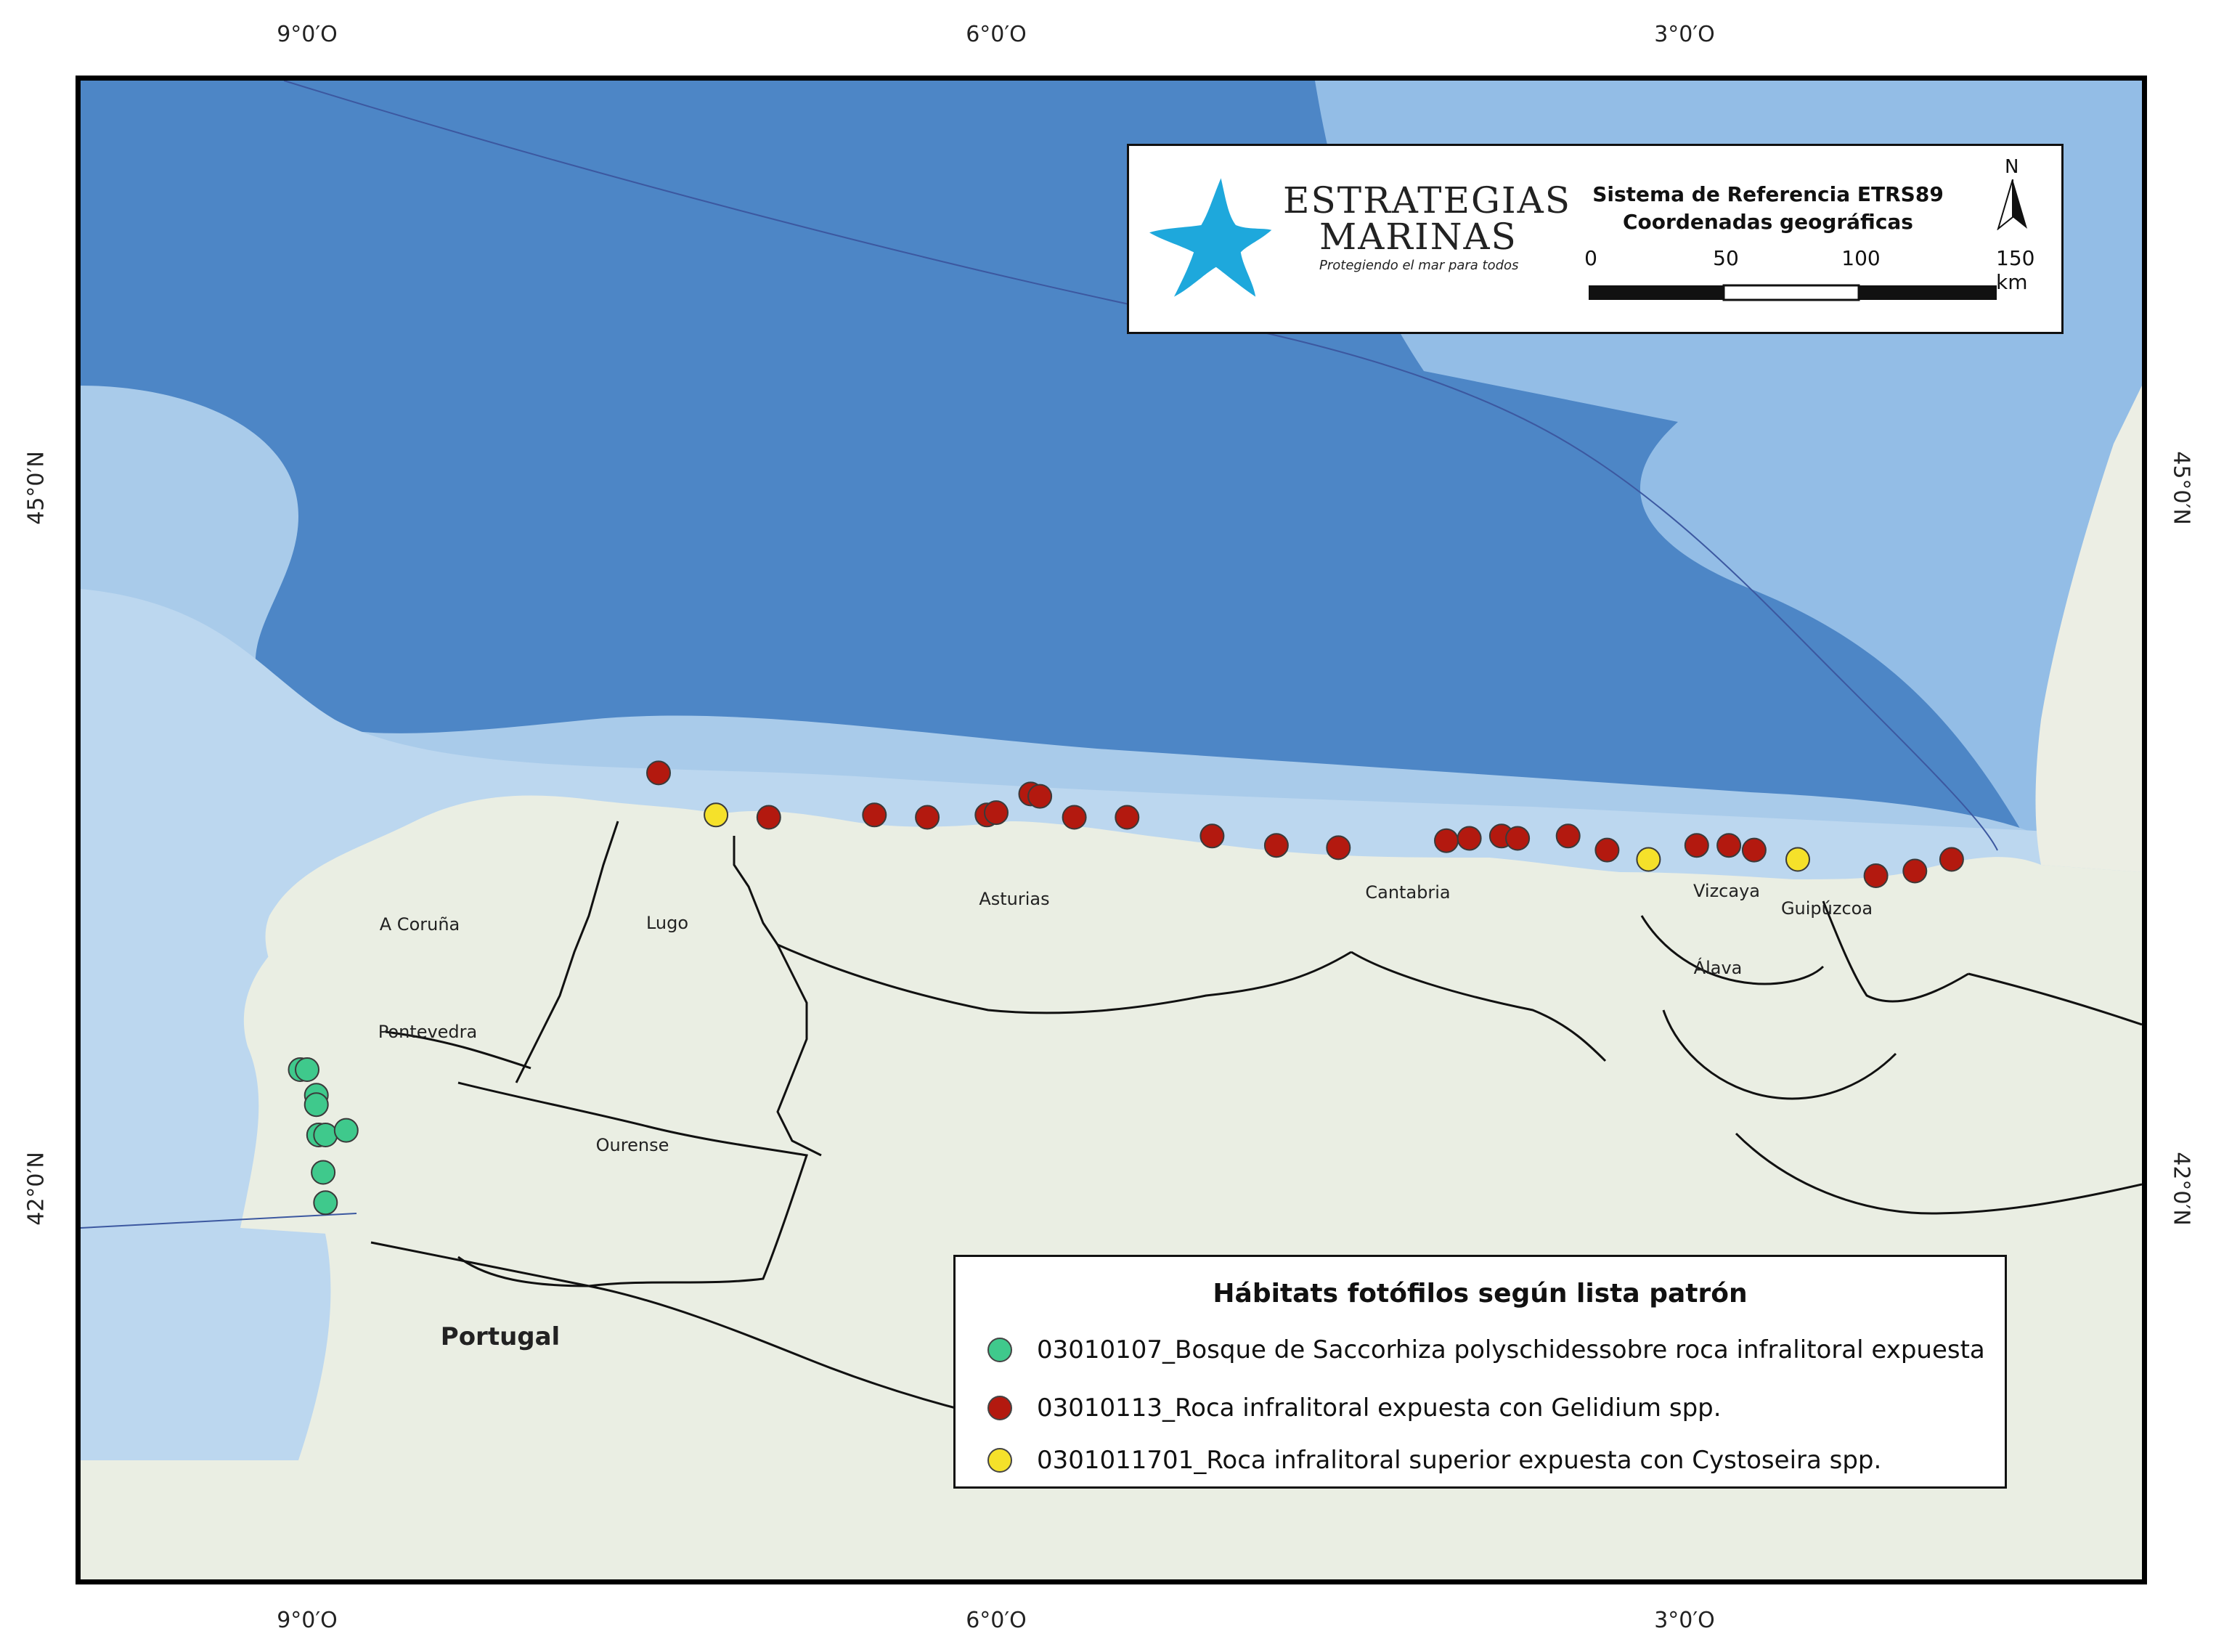 Image resolution: width=2216 pixels, height=1652 pixels. I want to click on label-portugal: Portugal, so click(500, 1336).